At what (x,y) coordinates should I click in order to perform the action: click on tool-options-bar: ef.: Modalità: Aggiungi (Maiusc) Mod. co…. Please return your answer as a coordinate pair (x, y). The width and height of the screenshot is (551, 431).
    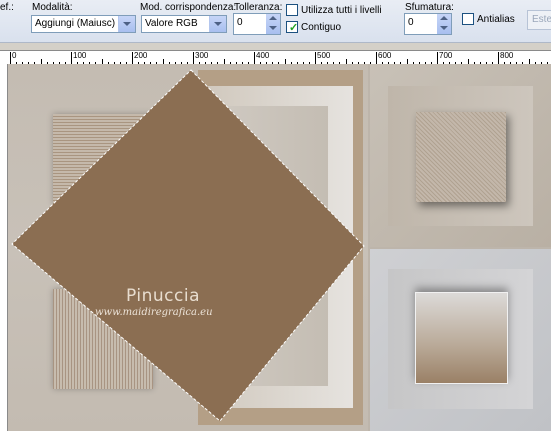
    Looking at the image, I should click on (275, 21).